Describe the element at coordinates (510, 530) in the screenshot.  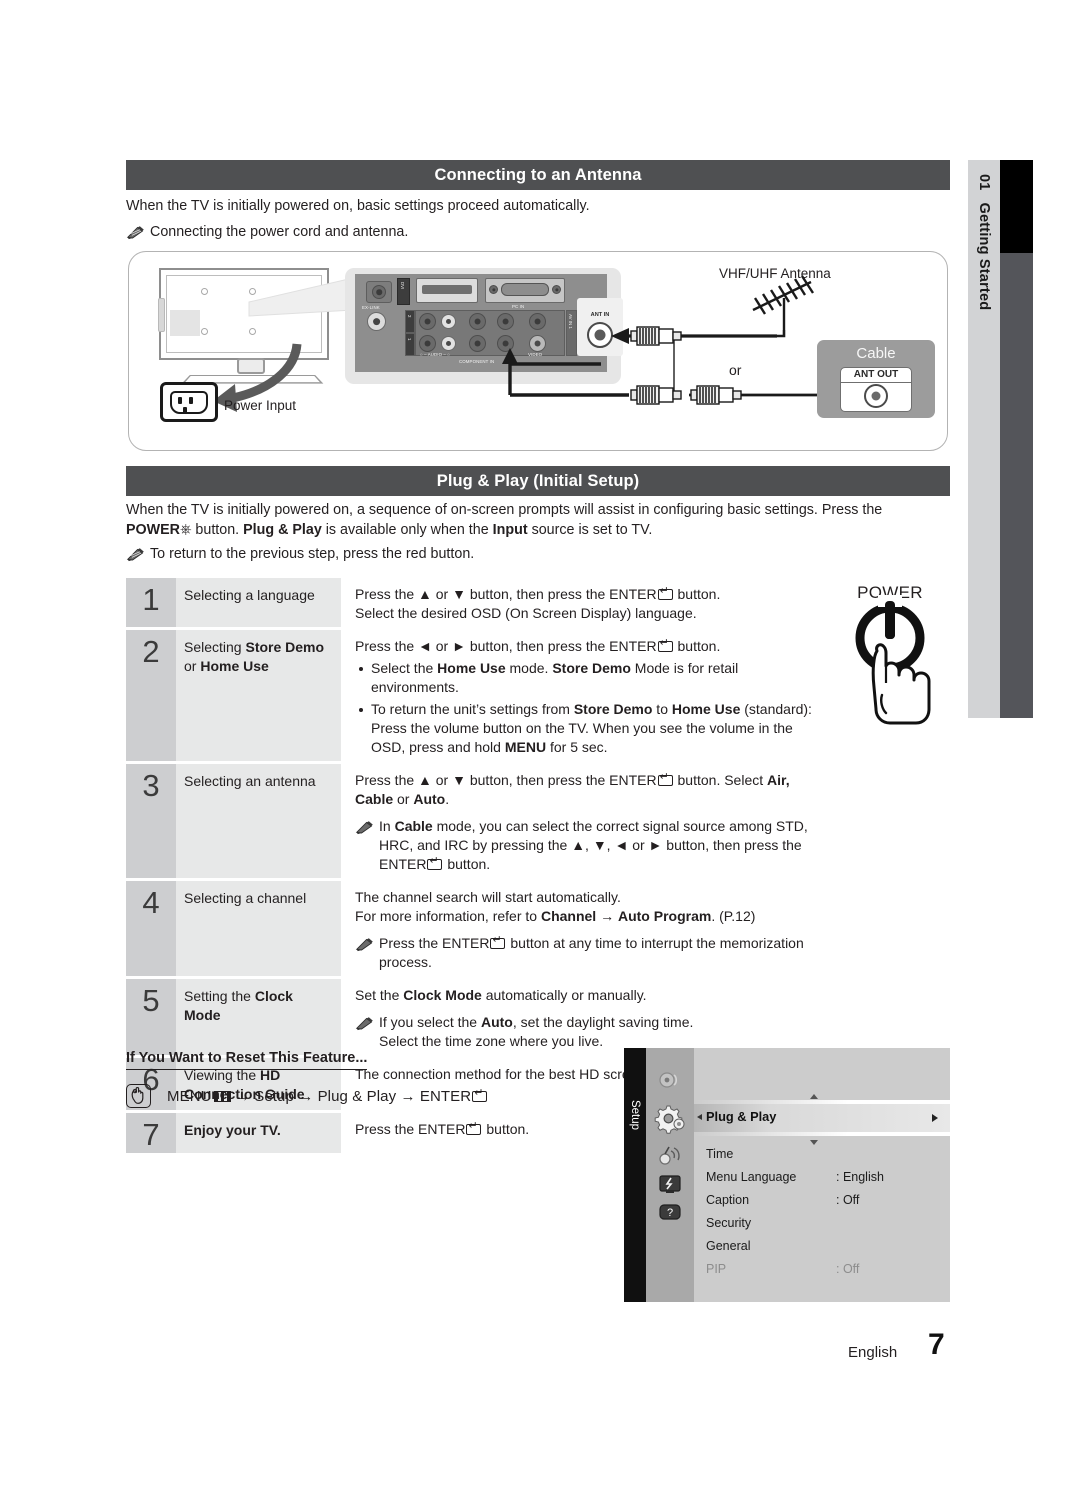
I see `input-keyword: Input` at that location.